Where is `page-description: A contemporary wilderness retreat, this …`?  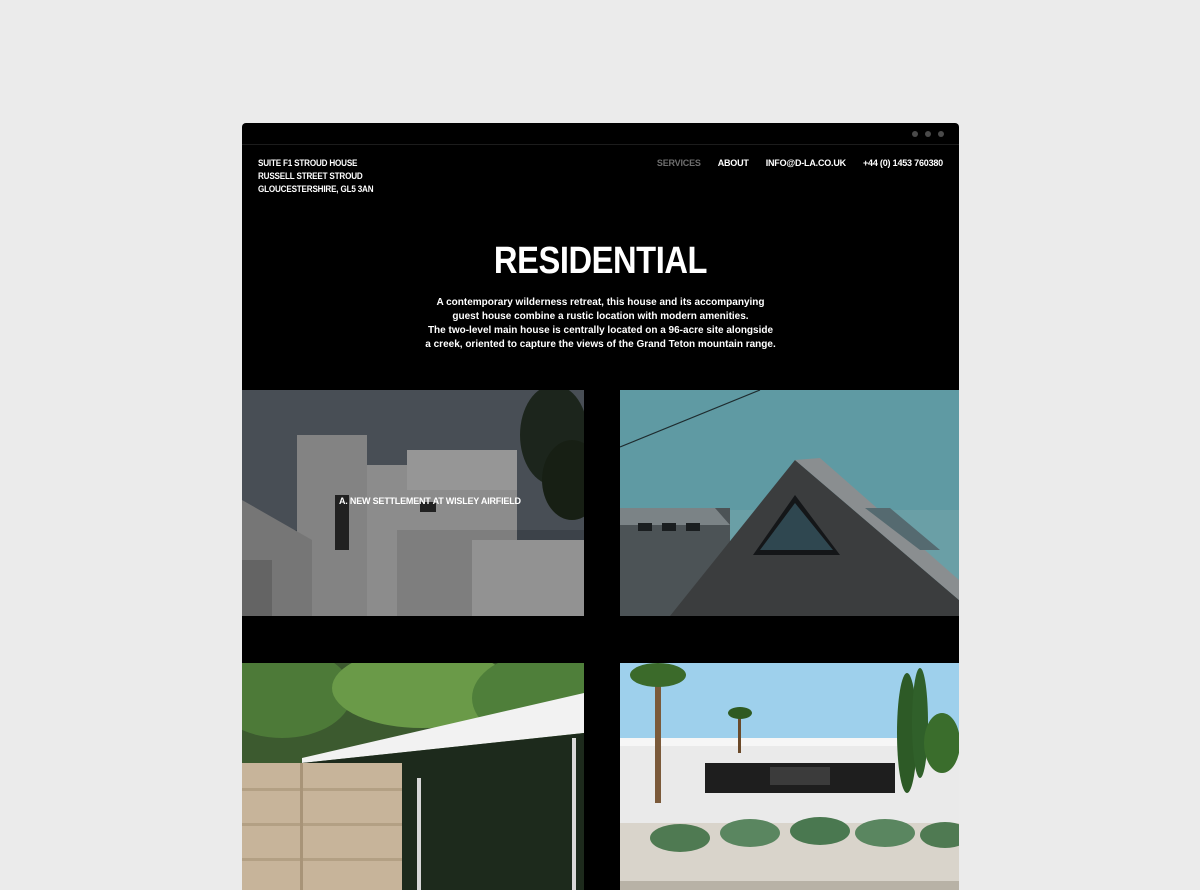 page-description: A contemporary wilderness retreat, this … is located at coordinates (600, 324).